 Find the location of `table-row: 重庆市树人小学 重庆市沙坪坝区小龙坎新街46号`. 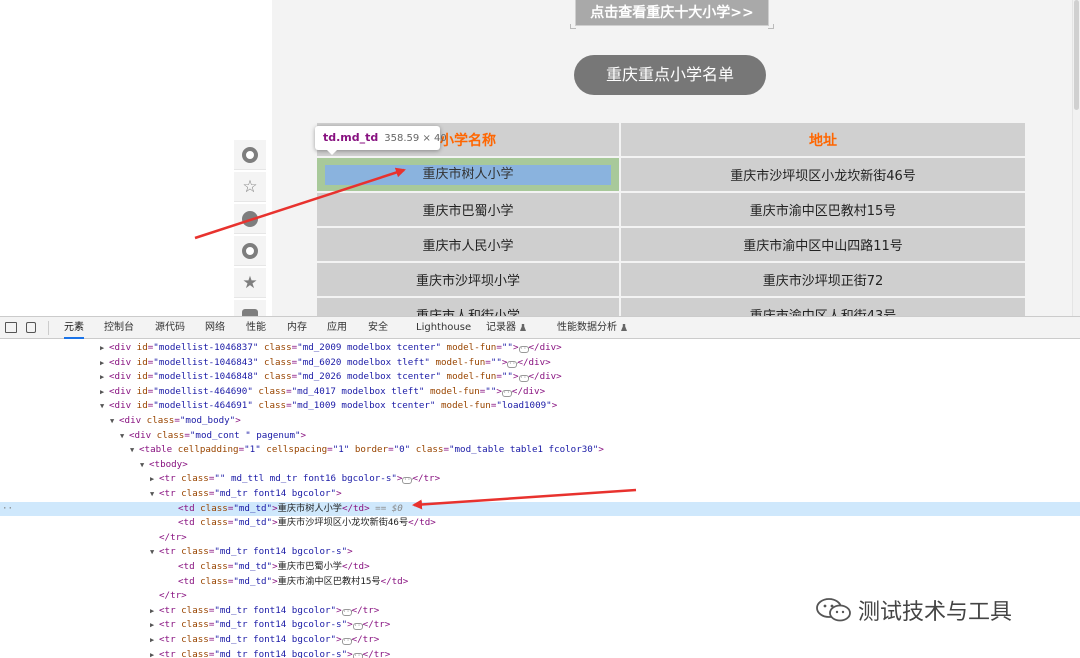

table-row: 重庆市树人小学 重庆市沙坪坝区小龙坎新街46号 is located at coordinates (671, 174).